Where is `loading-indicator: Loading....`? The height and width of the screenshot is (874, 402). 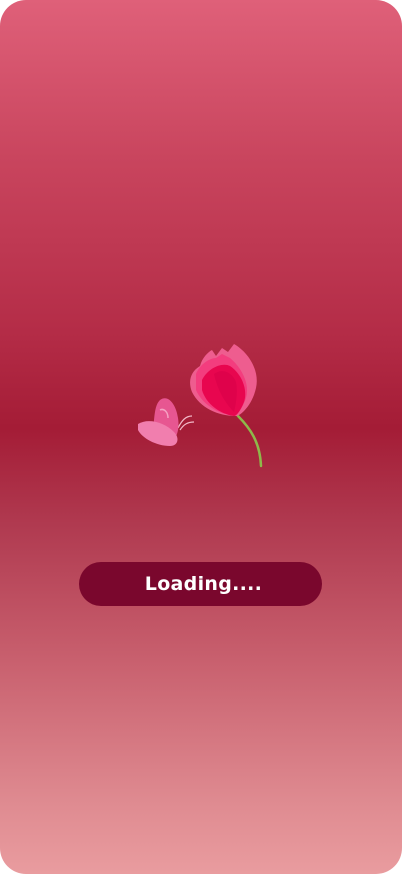 loading-indicator: Loading.... is located at coordinates (200, 584).